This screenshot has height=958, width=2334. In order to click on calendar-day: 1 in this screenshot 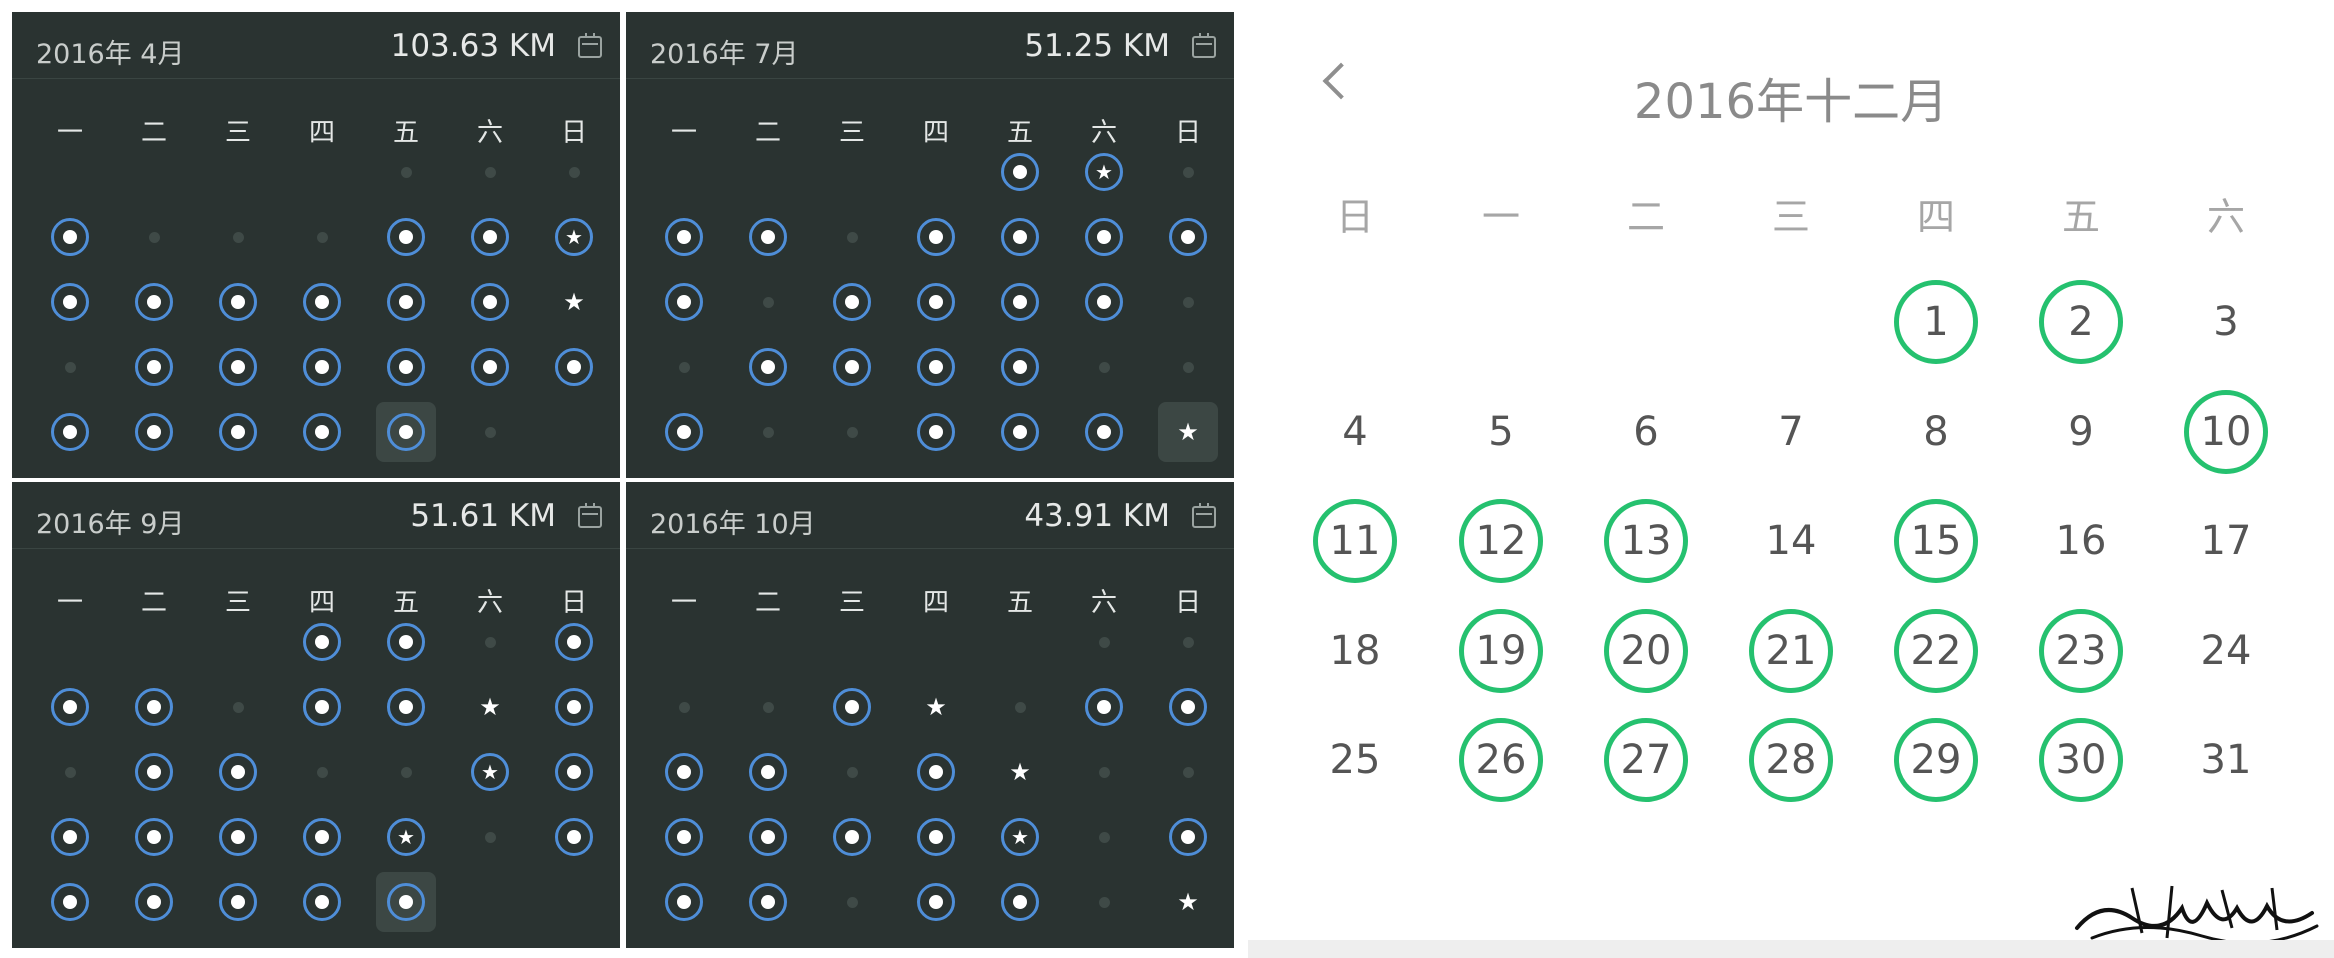, I will do `click(1936, 322)`.